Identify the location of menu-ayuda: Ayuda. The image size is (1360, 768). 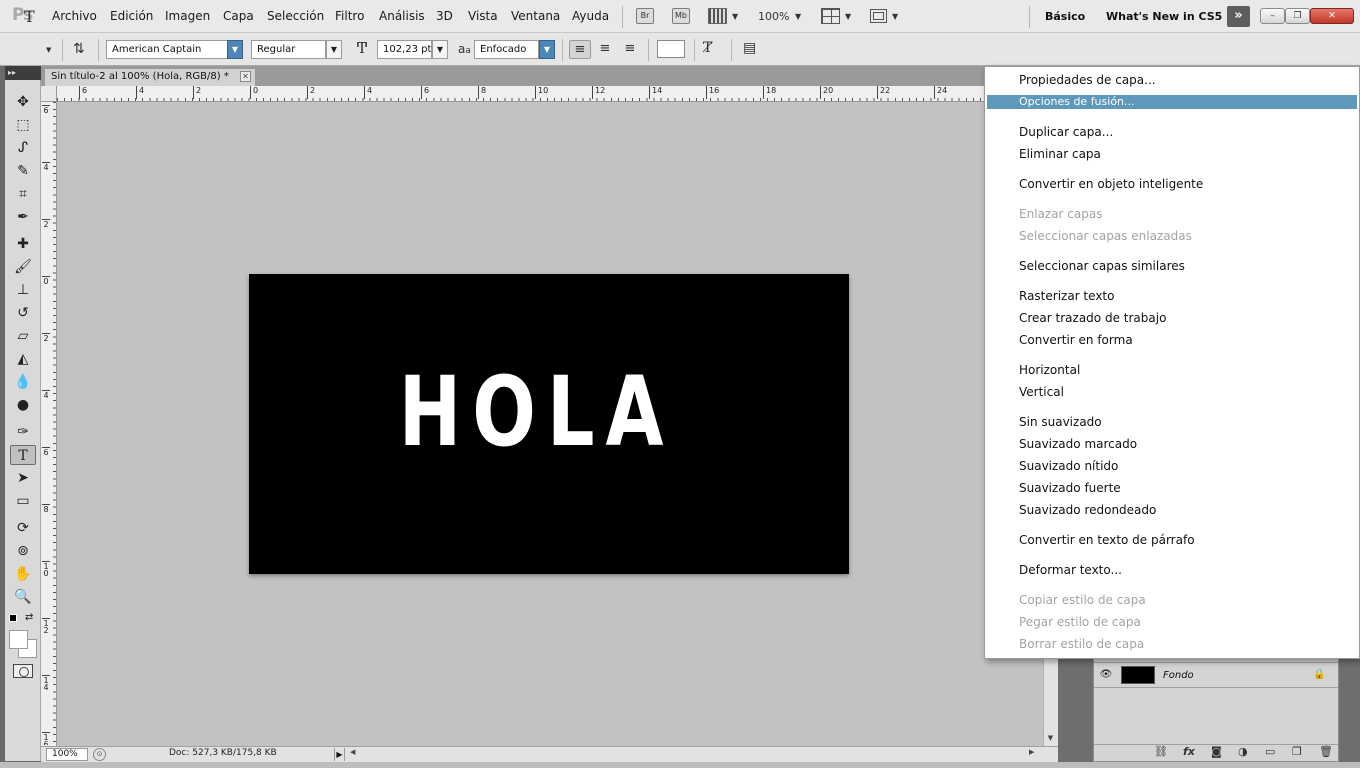
(590, 16).